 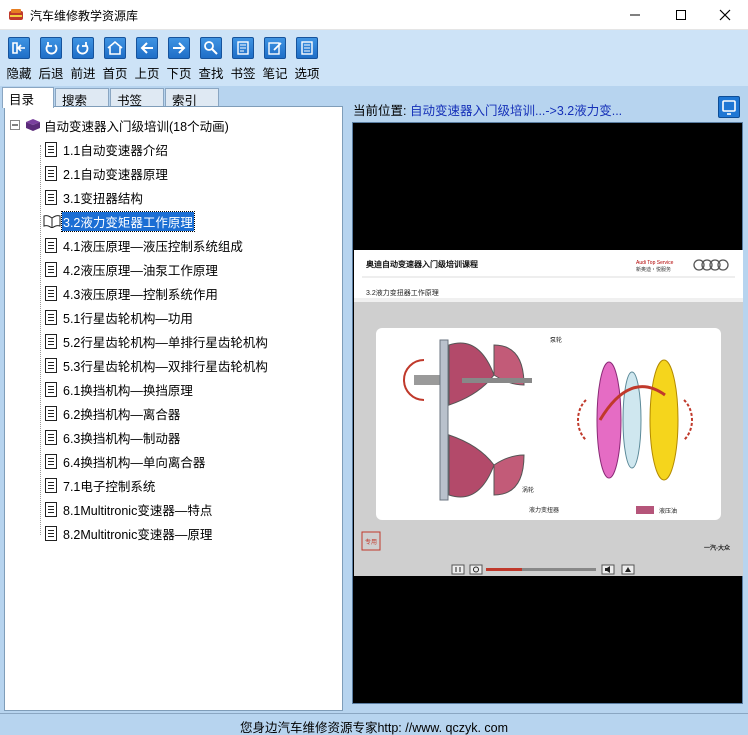 What do you see at coordinates (82, 98) in the screenshot?
I see `tab-search: 搜索` at bounding box center [82, 98].